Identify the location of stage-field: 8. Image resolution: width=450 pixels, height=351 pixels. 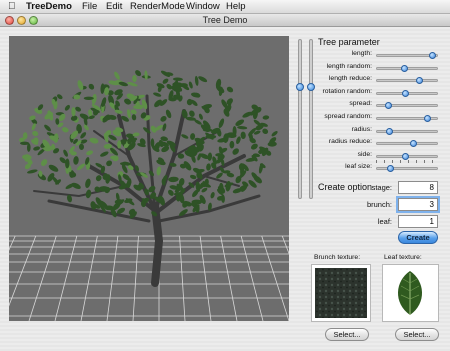
(418, 187).